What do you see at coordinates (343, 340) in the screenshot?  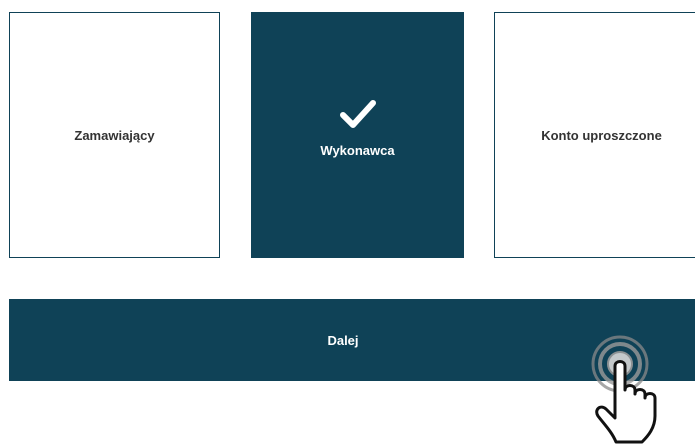 I see `next-button-label: Dalej` at bounding box center [343, 340].